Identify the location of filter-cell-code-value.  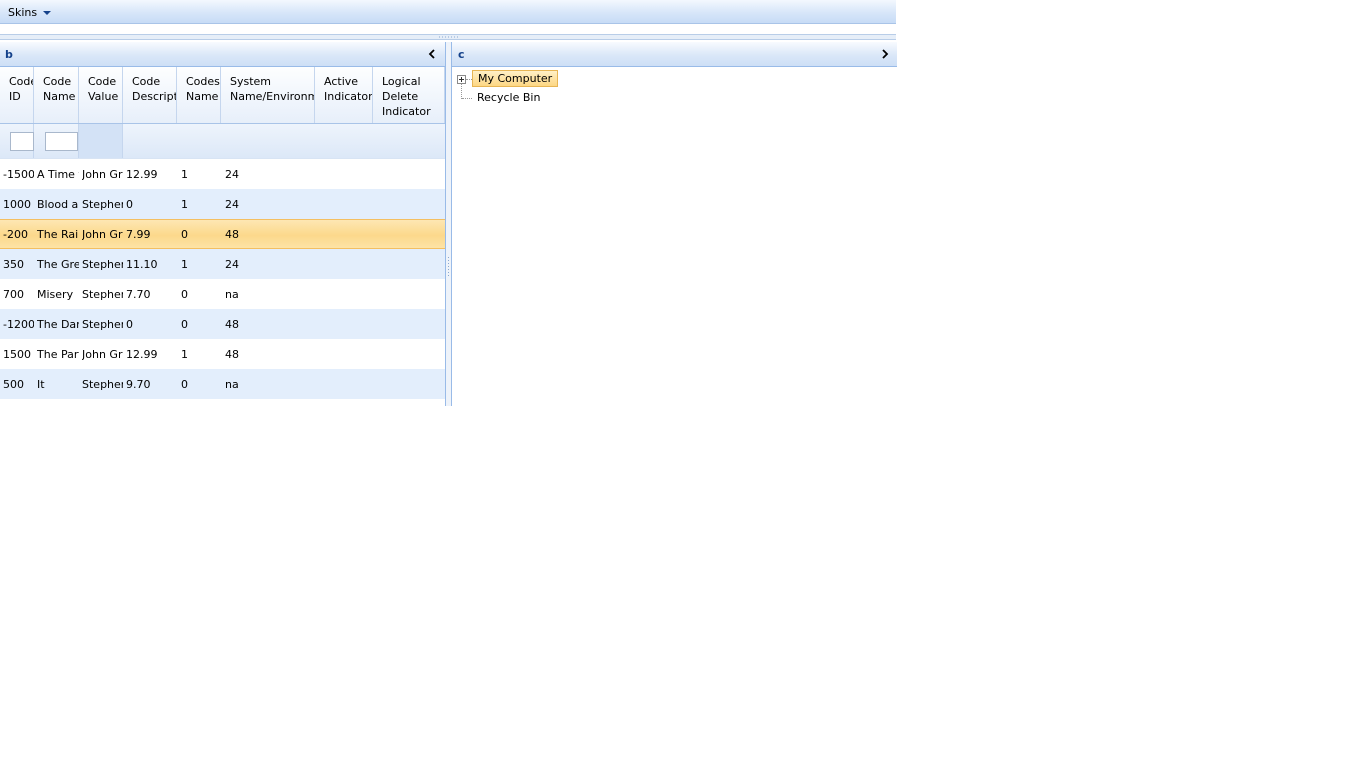
(101, 141).